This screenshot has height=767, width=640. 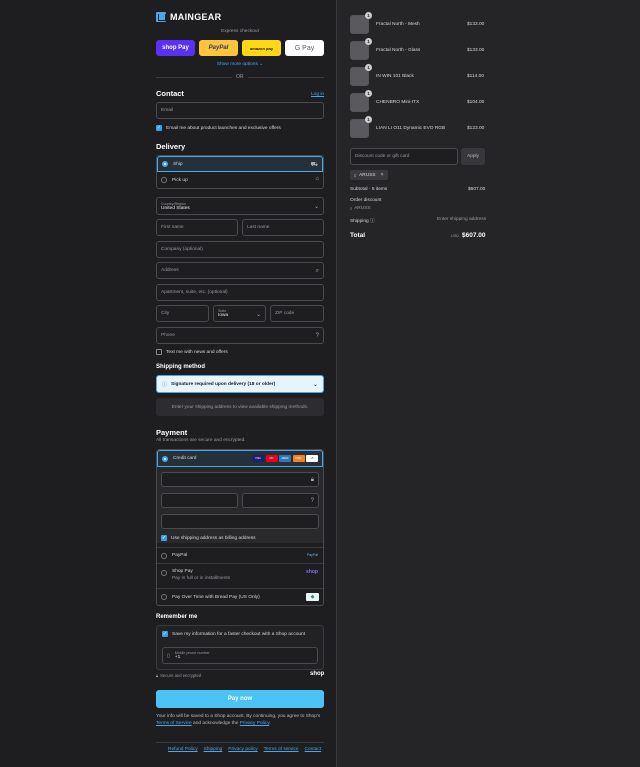 I want to click on credit-card-radio, so click(x=165, y=458).